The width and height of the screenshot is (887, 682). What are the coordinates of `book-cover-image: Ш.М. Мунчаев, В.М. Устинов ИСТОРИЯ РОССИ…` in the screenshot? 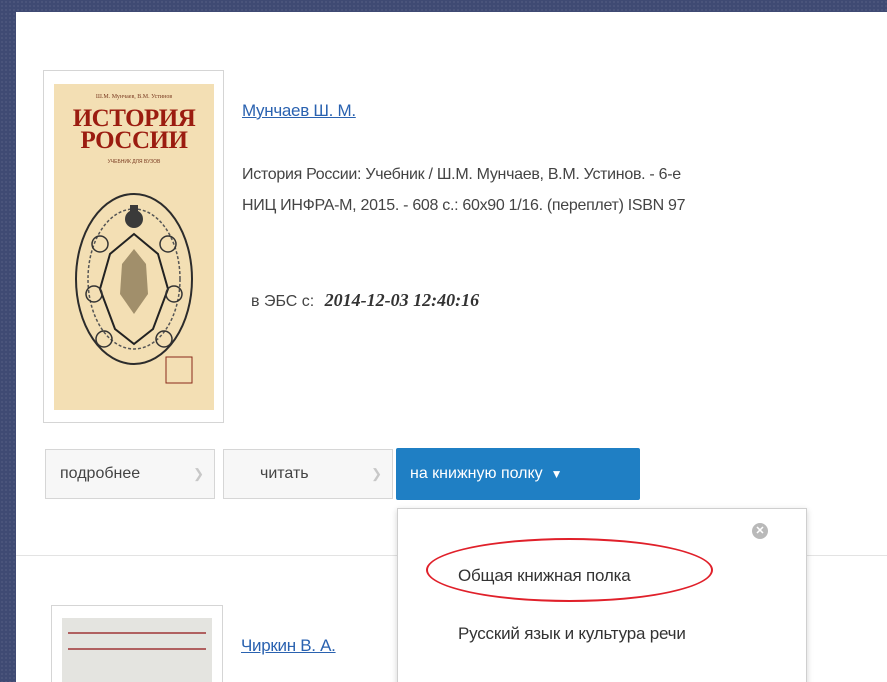 It's located at (134, 247).